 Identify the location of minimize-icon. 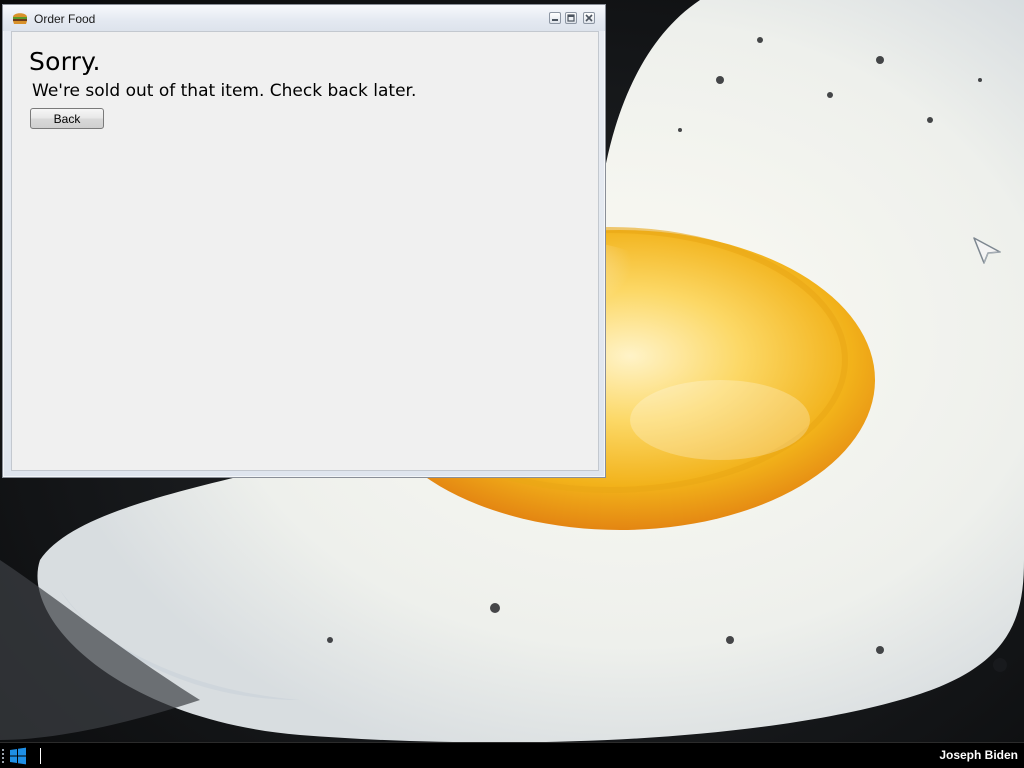
(555, 20).